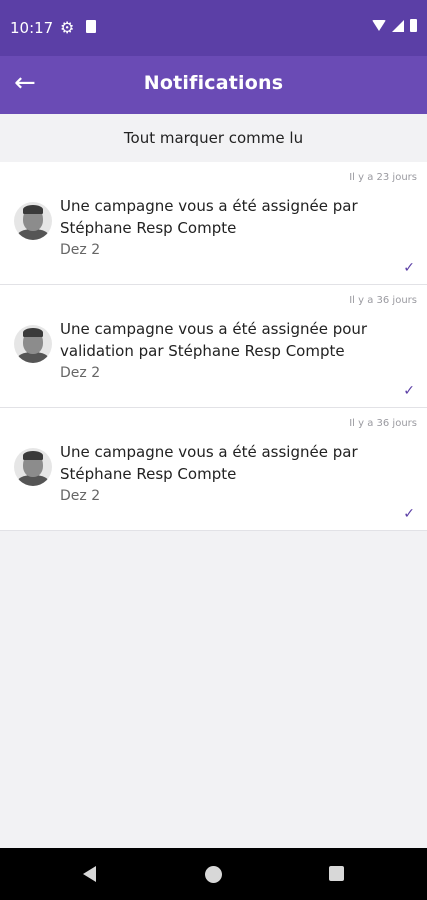 The height and width of the screenshot is (900, 427). I want to click on settings-icon: ⚙, so click(67, 27).